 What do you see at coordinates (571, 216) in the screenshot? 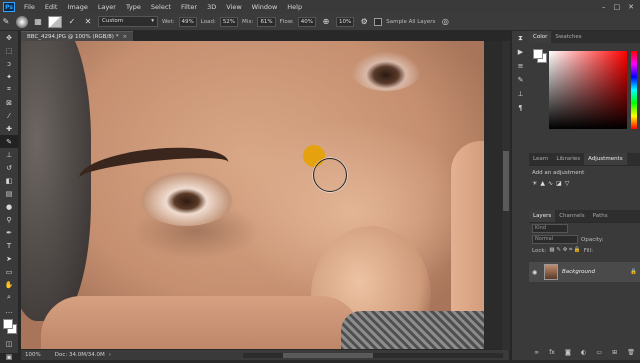
I see `tab-channels: Channels` at bounding box center [571, 216].